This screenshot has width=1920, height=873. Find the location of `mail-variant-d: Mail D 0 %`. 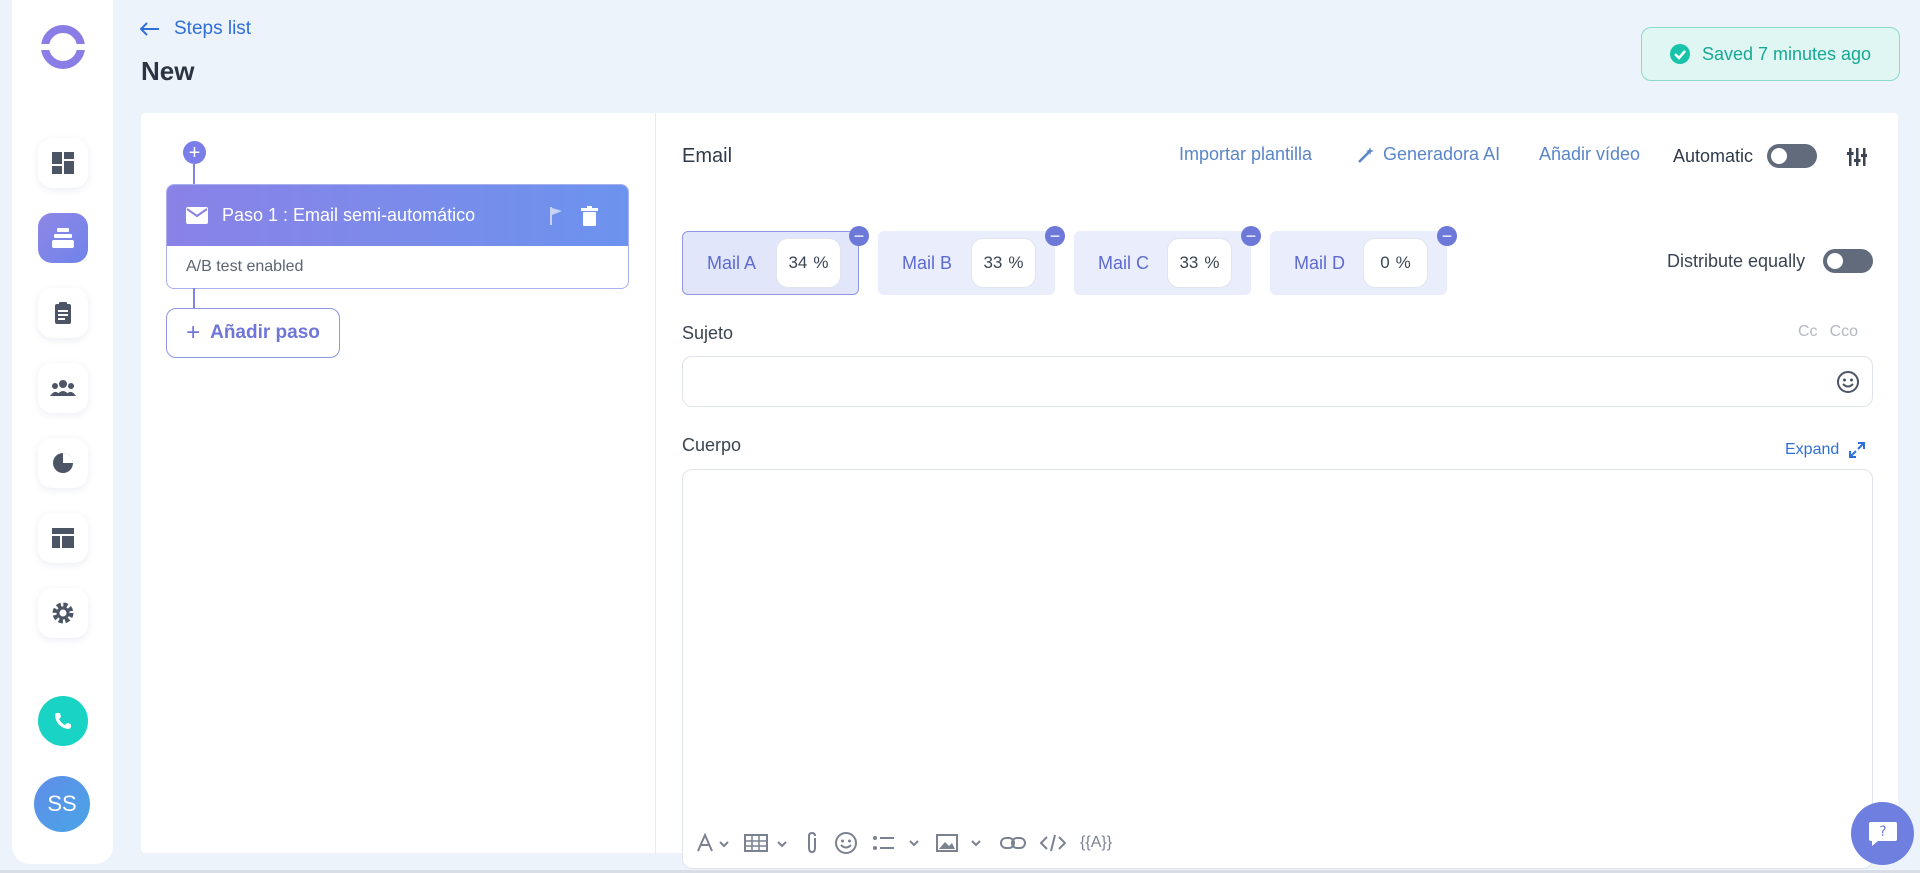

mail-variant-d: Mail D 0 % is located at coordinates (1358, 263).